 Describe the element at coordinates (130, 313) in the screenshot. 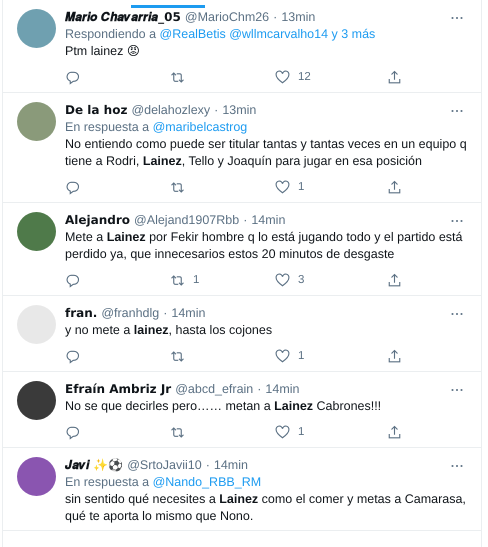

I see `user-handle: @franhdlg` at that location.